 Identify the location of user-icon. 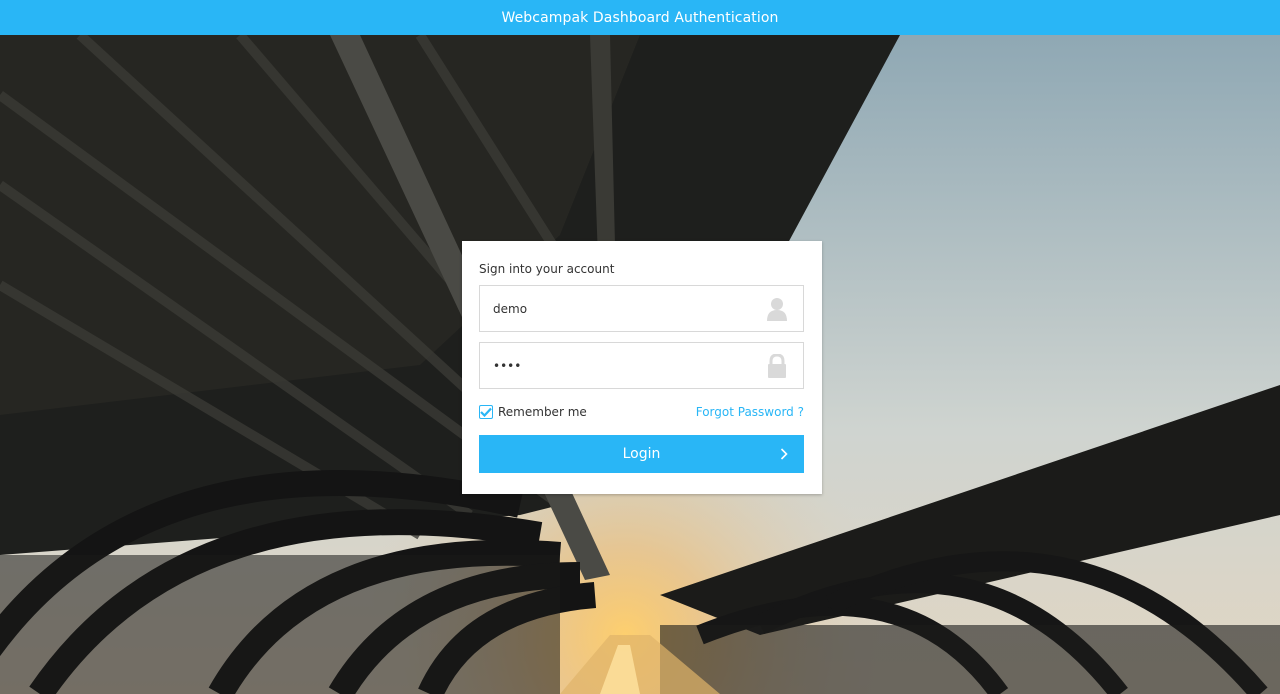
(777, 309).